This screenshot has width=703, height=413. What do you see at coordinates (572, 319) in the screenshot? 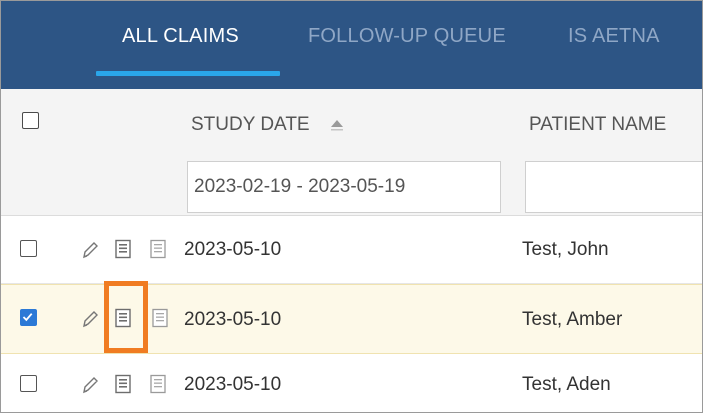
I see `patient-name-cell: Test, Amber` at bounding box center [572, 319].